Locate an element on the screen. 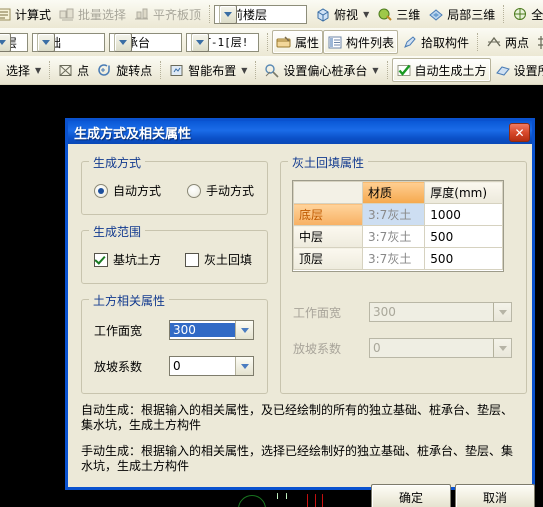 The image size is (543, 507). grid-icon is located at coordinates (540, 42).